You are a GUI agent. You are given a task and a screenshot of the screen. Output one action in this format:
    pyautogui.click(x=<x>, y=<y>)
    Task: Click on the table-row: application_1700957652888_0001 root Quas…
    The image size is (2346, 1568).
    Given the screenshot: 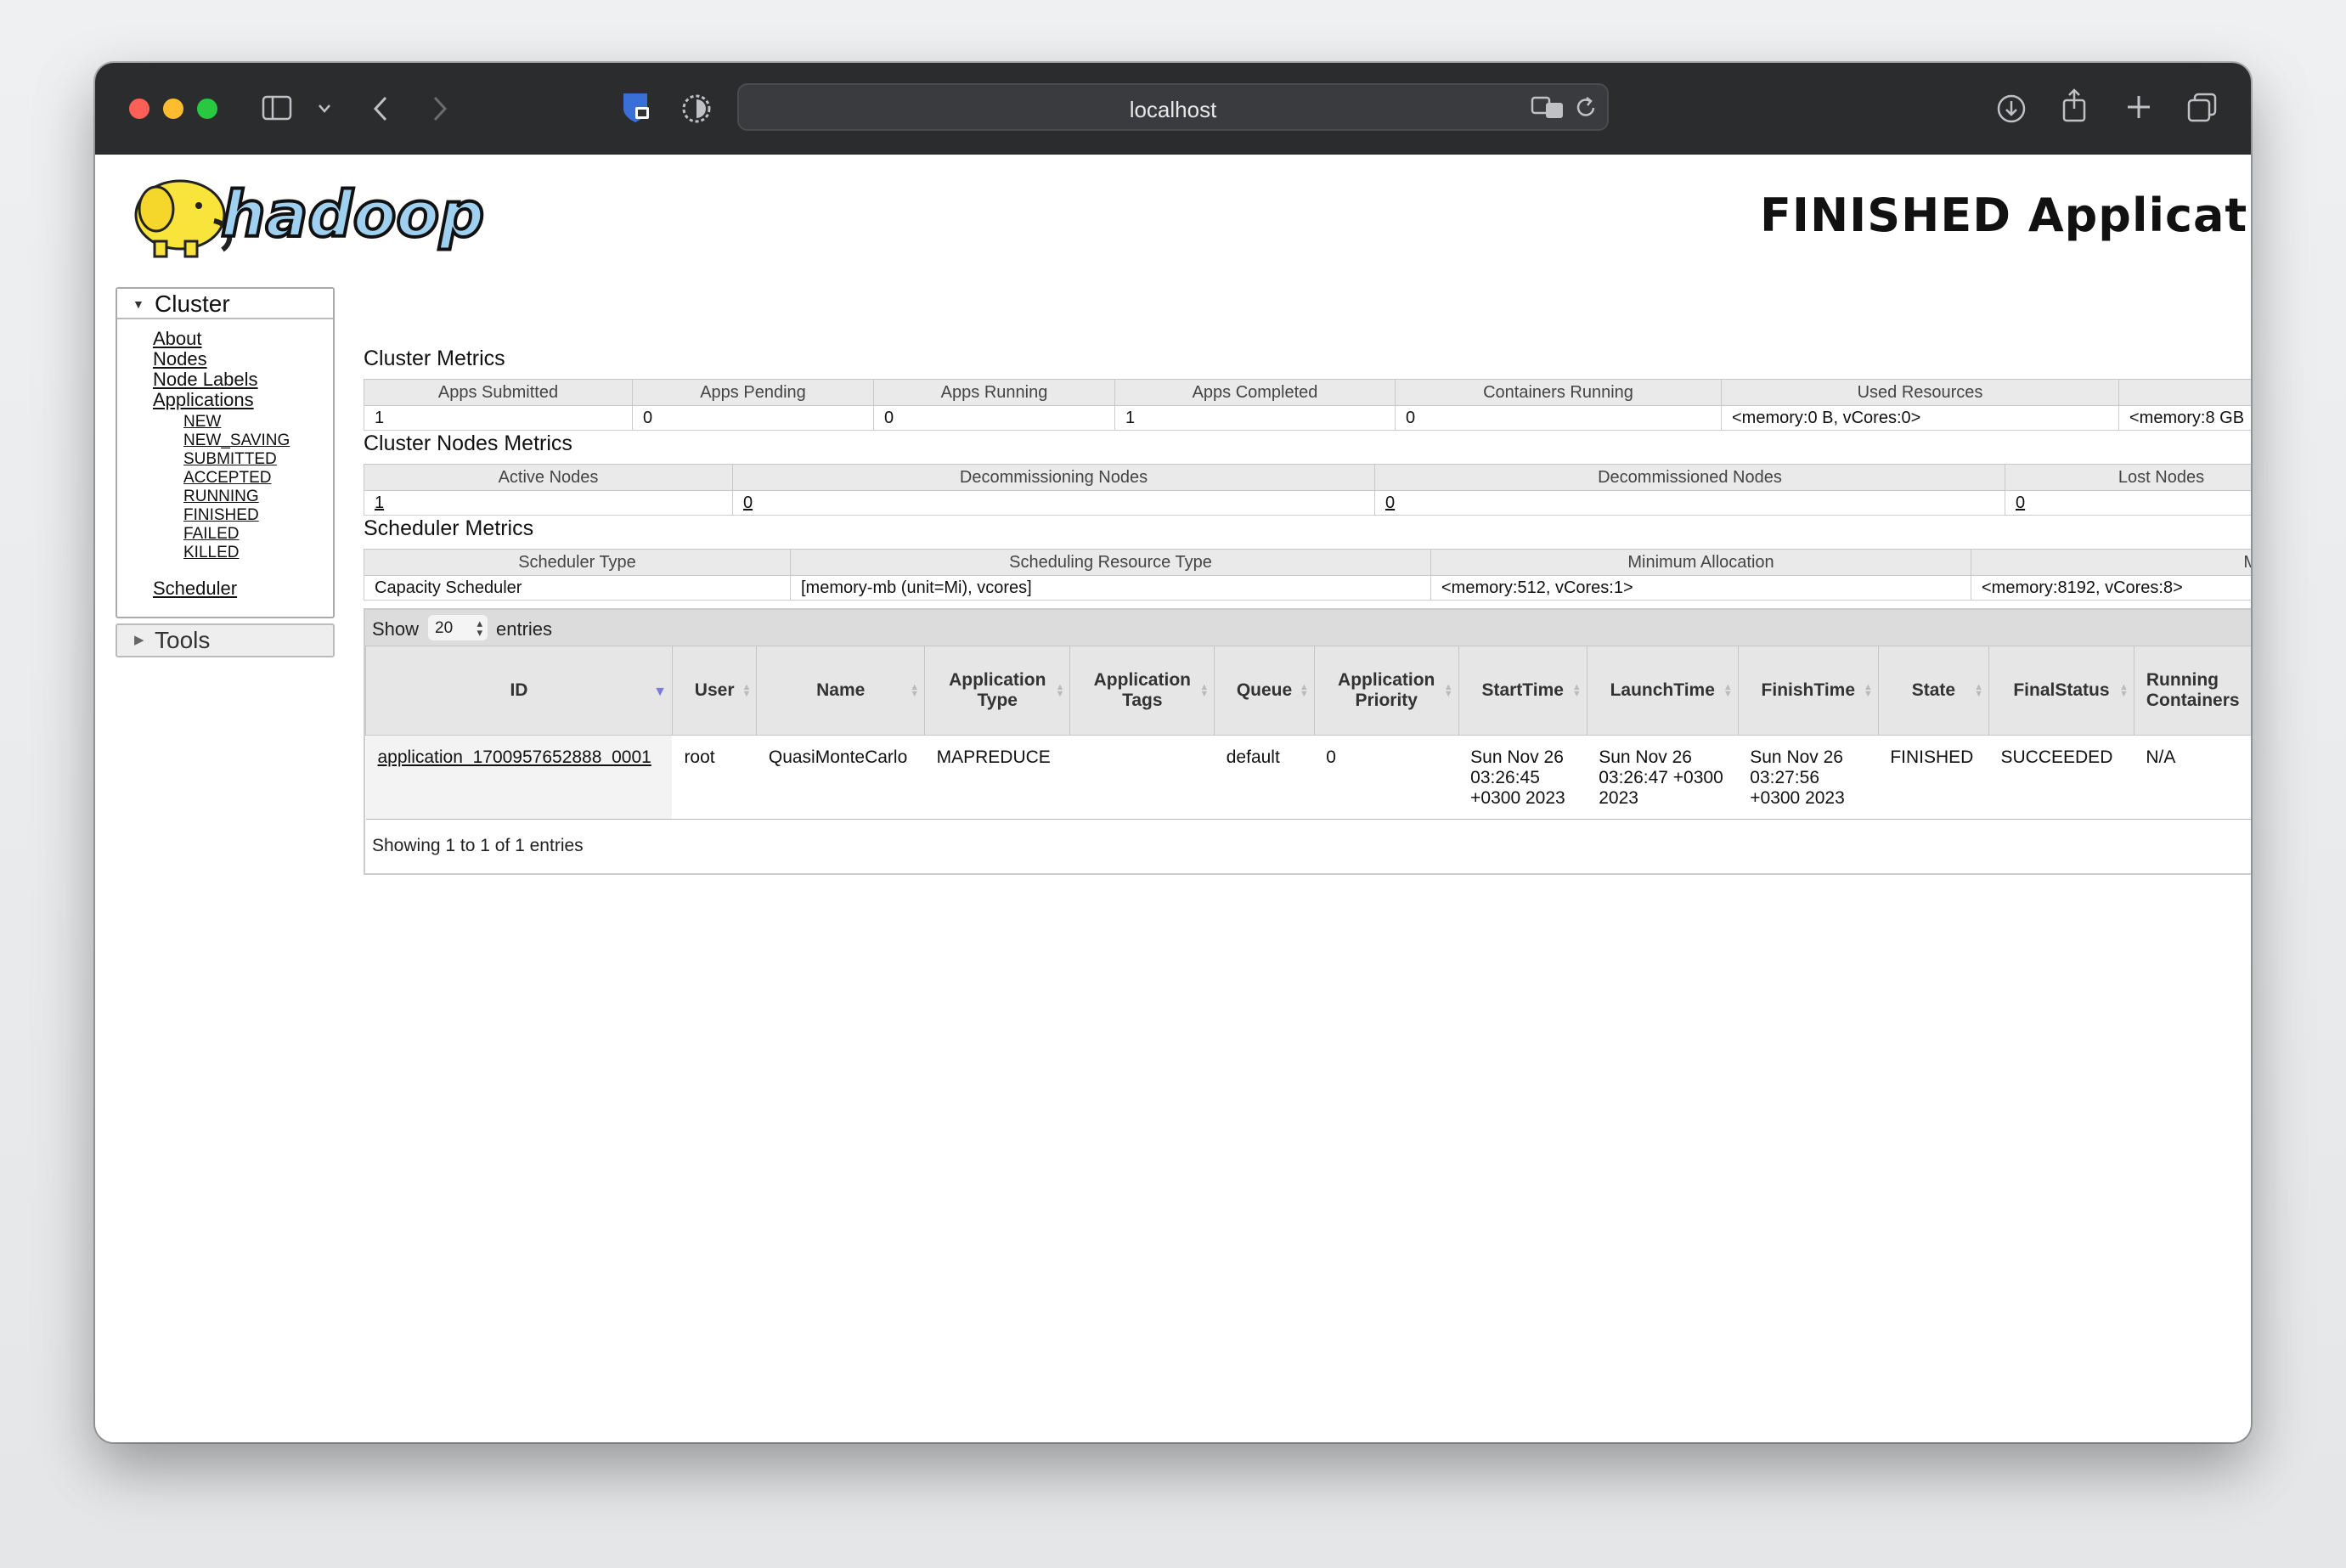 What is the action you would take?
    pyautogui.click(x=1308, y=777)
    